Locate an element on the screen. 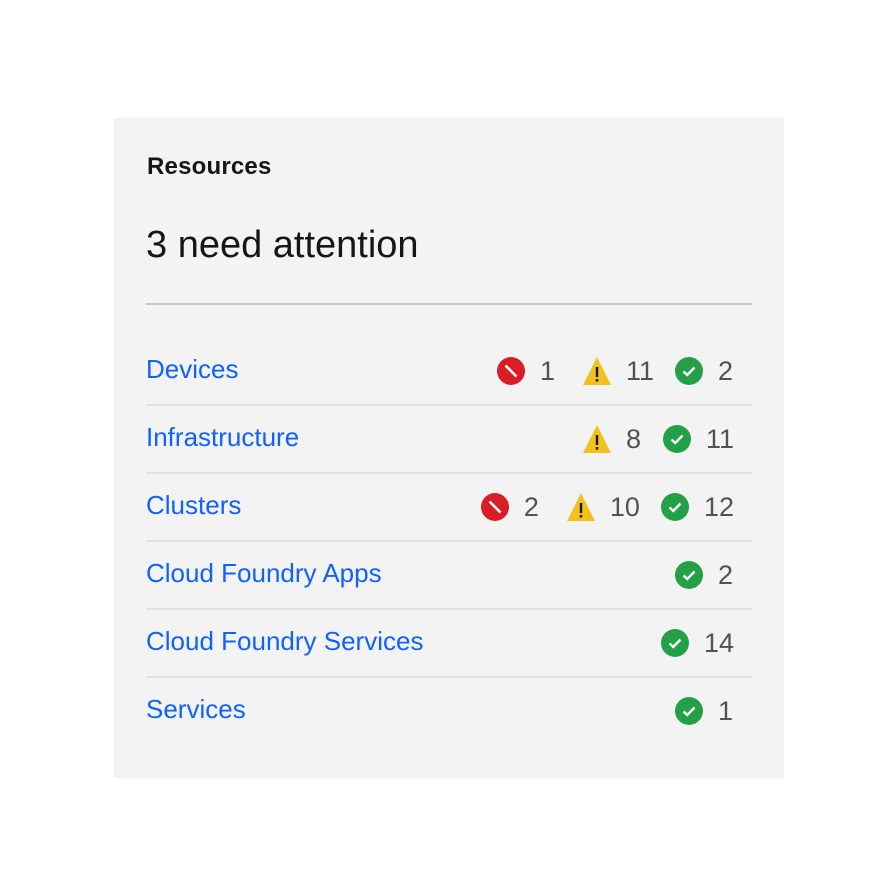 This screenshot has width=896, height=896. warning-status: 10 is located at coordinates (603, 507).